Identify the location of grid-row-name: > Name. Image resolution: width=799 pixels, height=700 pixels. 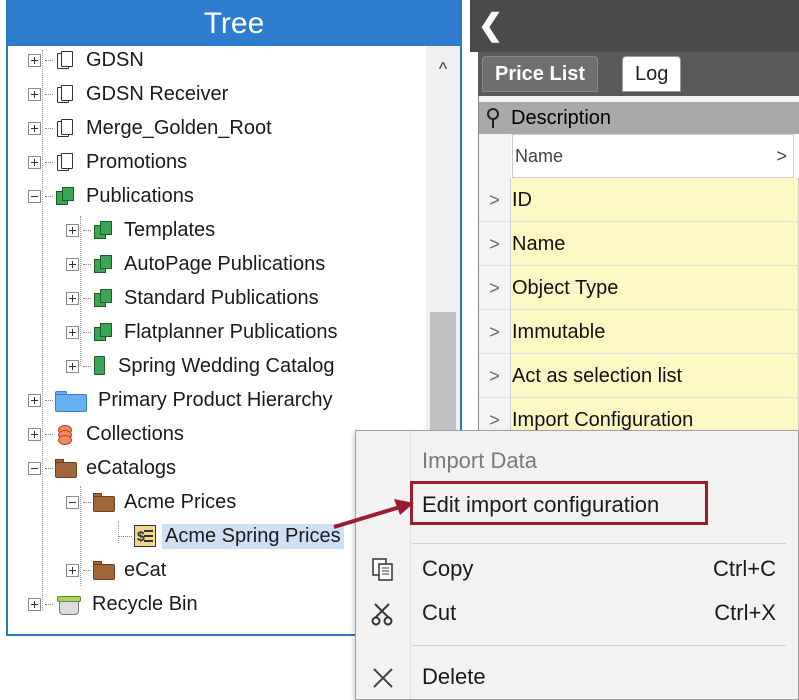
(639, 244).